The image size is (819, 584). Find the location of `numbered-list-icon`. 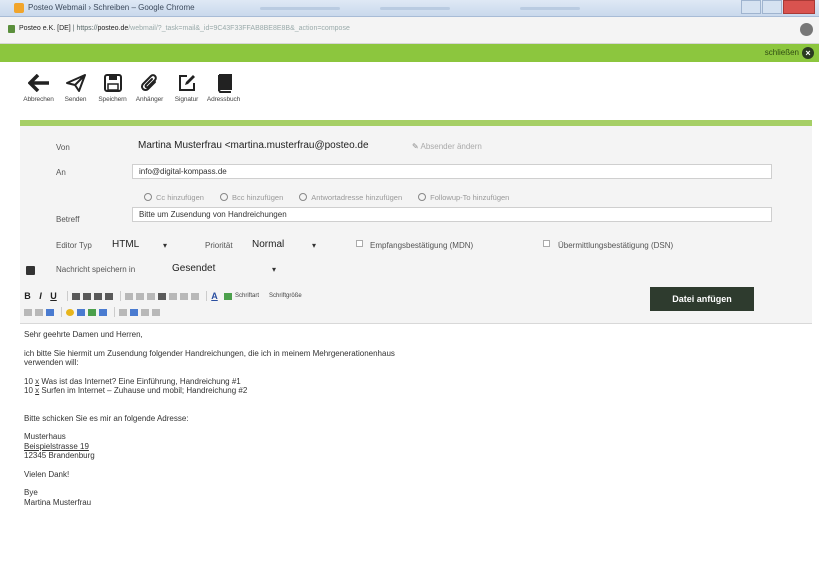

numbered-list-icon is located at coordinates (140, 296).